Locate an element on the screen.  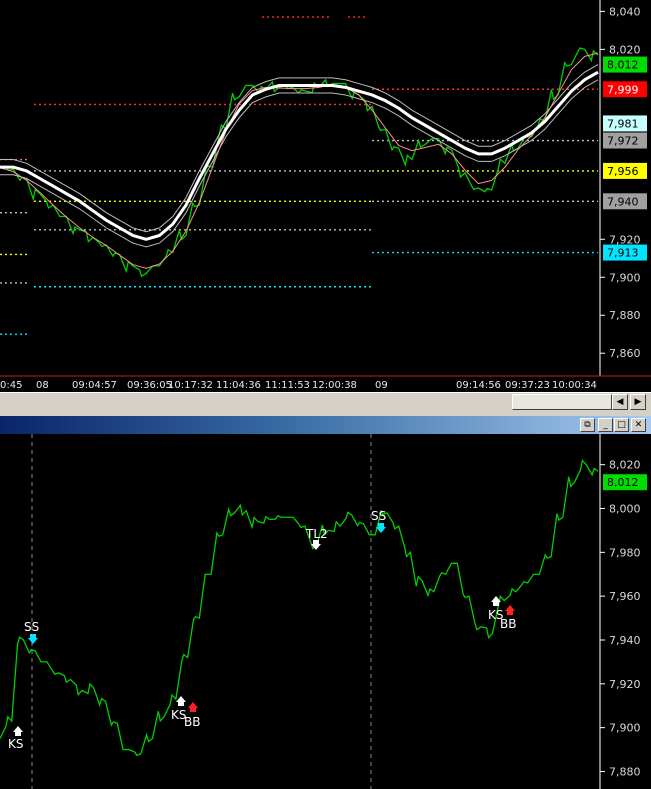
y-axis-ticks: 8,020 8,000 7,980 7,960 7,940 7,920 7,900 7,880 is located at coordinates (620, 618).